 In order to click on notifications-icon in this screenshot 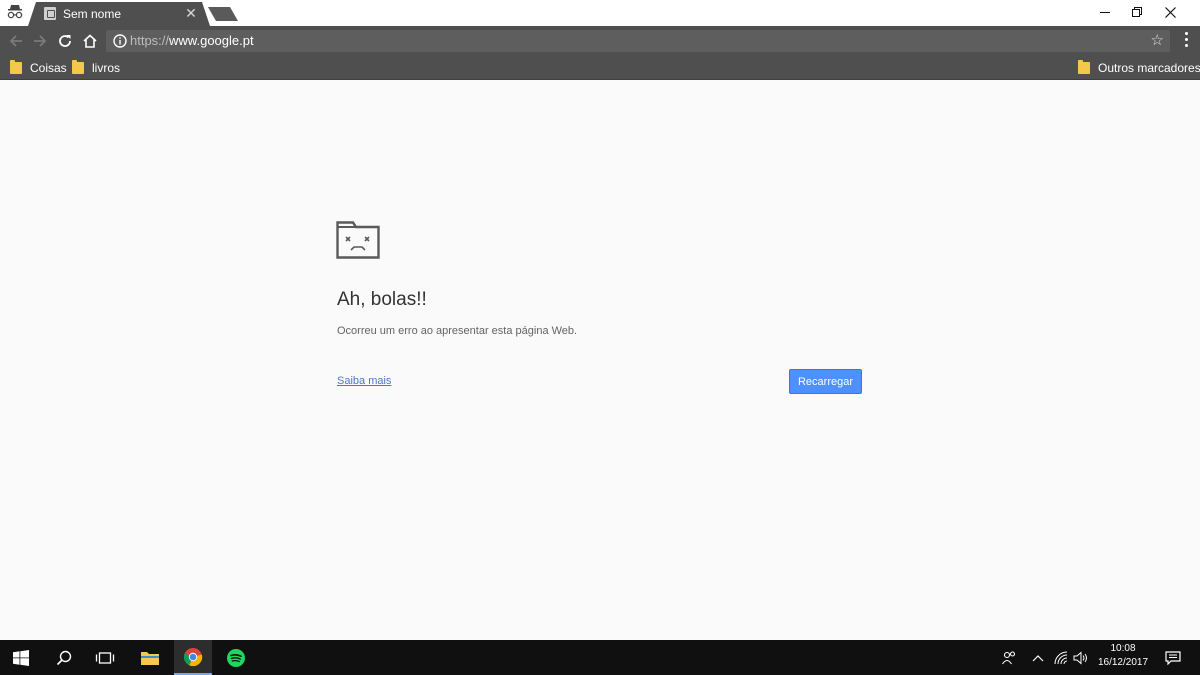, I will do `click(1173, 657)`.